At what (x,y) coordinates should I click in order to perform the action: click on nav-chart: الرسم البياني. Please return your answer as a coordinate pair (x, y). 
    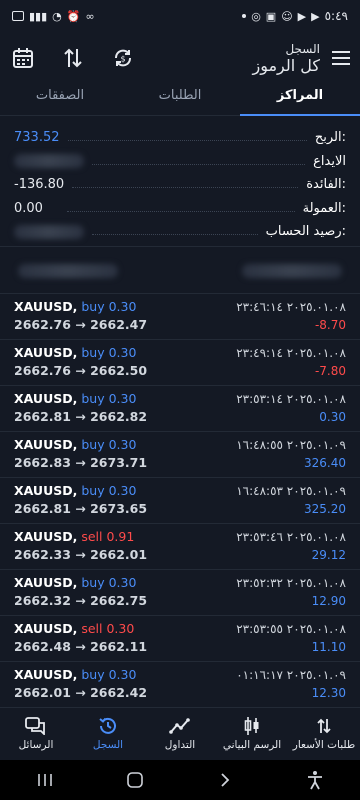
    Looking at the image, I should click on (252, 734).